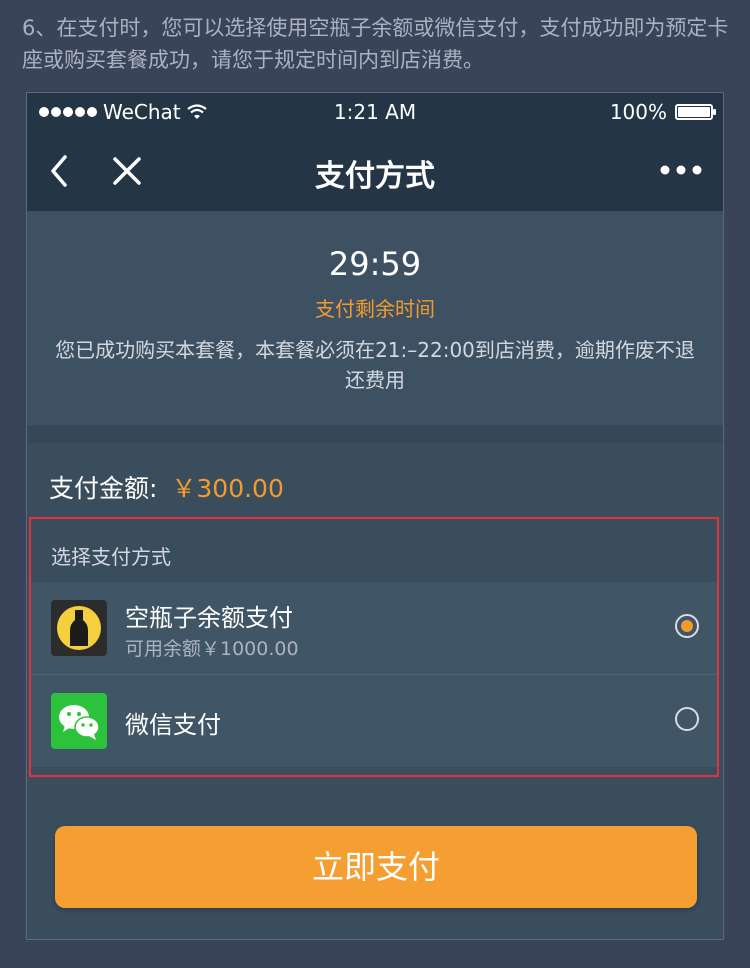 The image size is (750, 968). I want to click on radio-wechat, so click(687, 719).